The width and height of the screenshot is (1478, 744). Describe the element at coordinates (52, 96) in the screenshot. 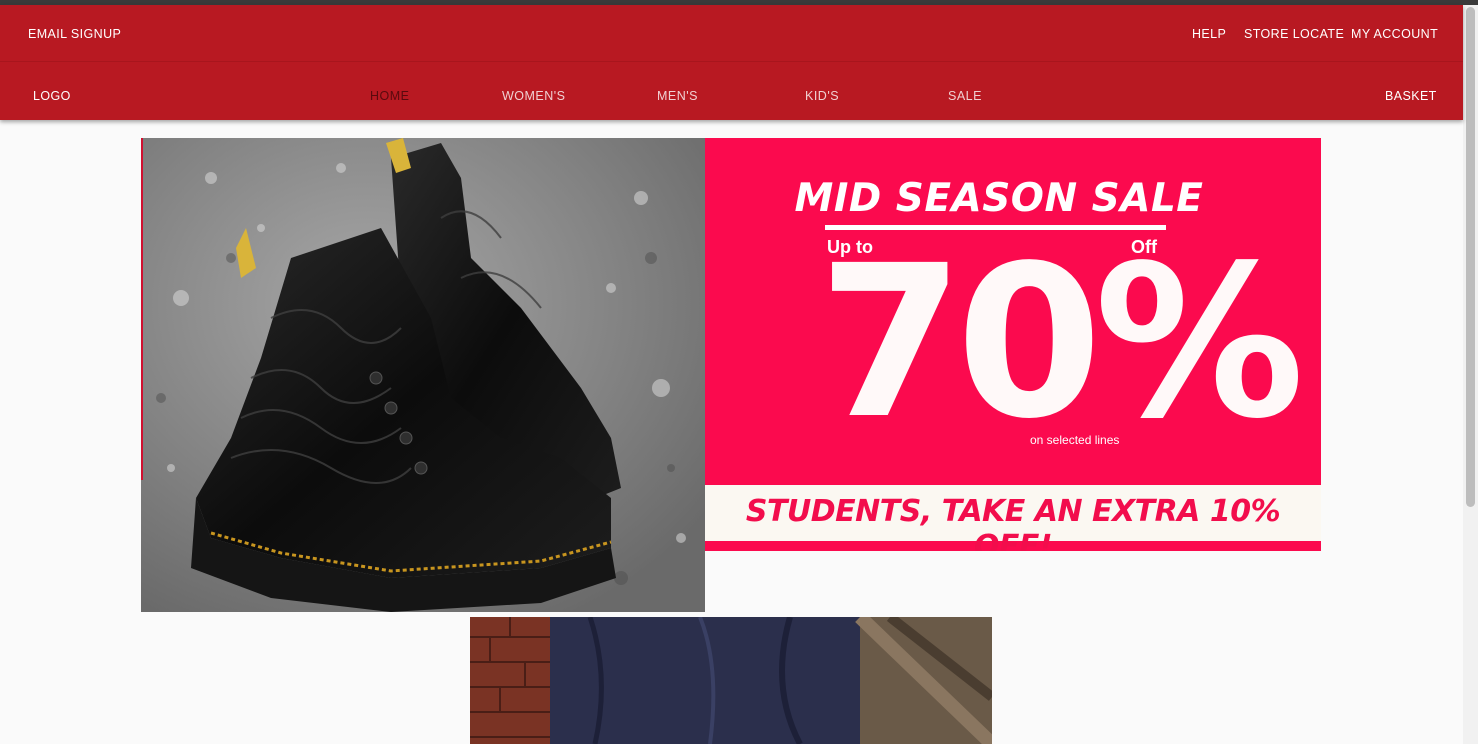

I see `logo: LOGO` at that location.